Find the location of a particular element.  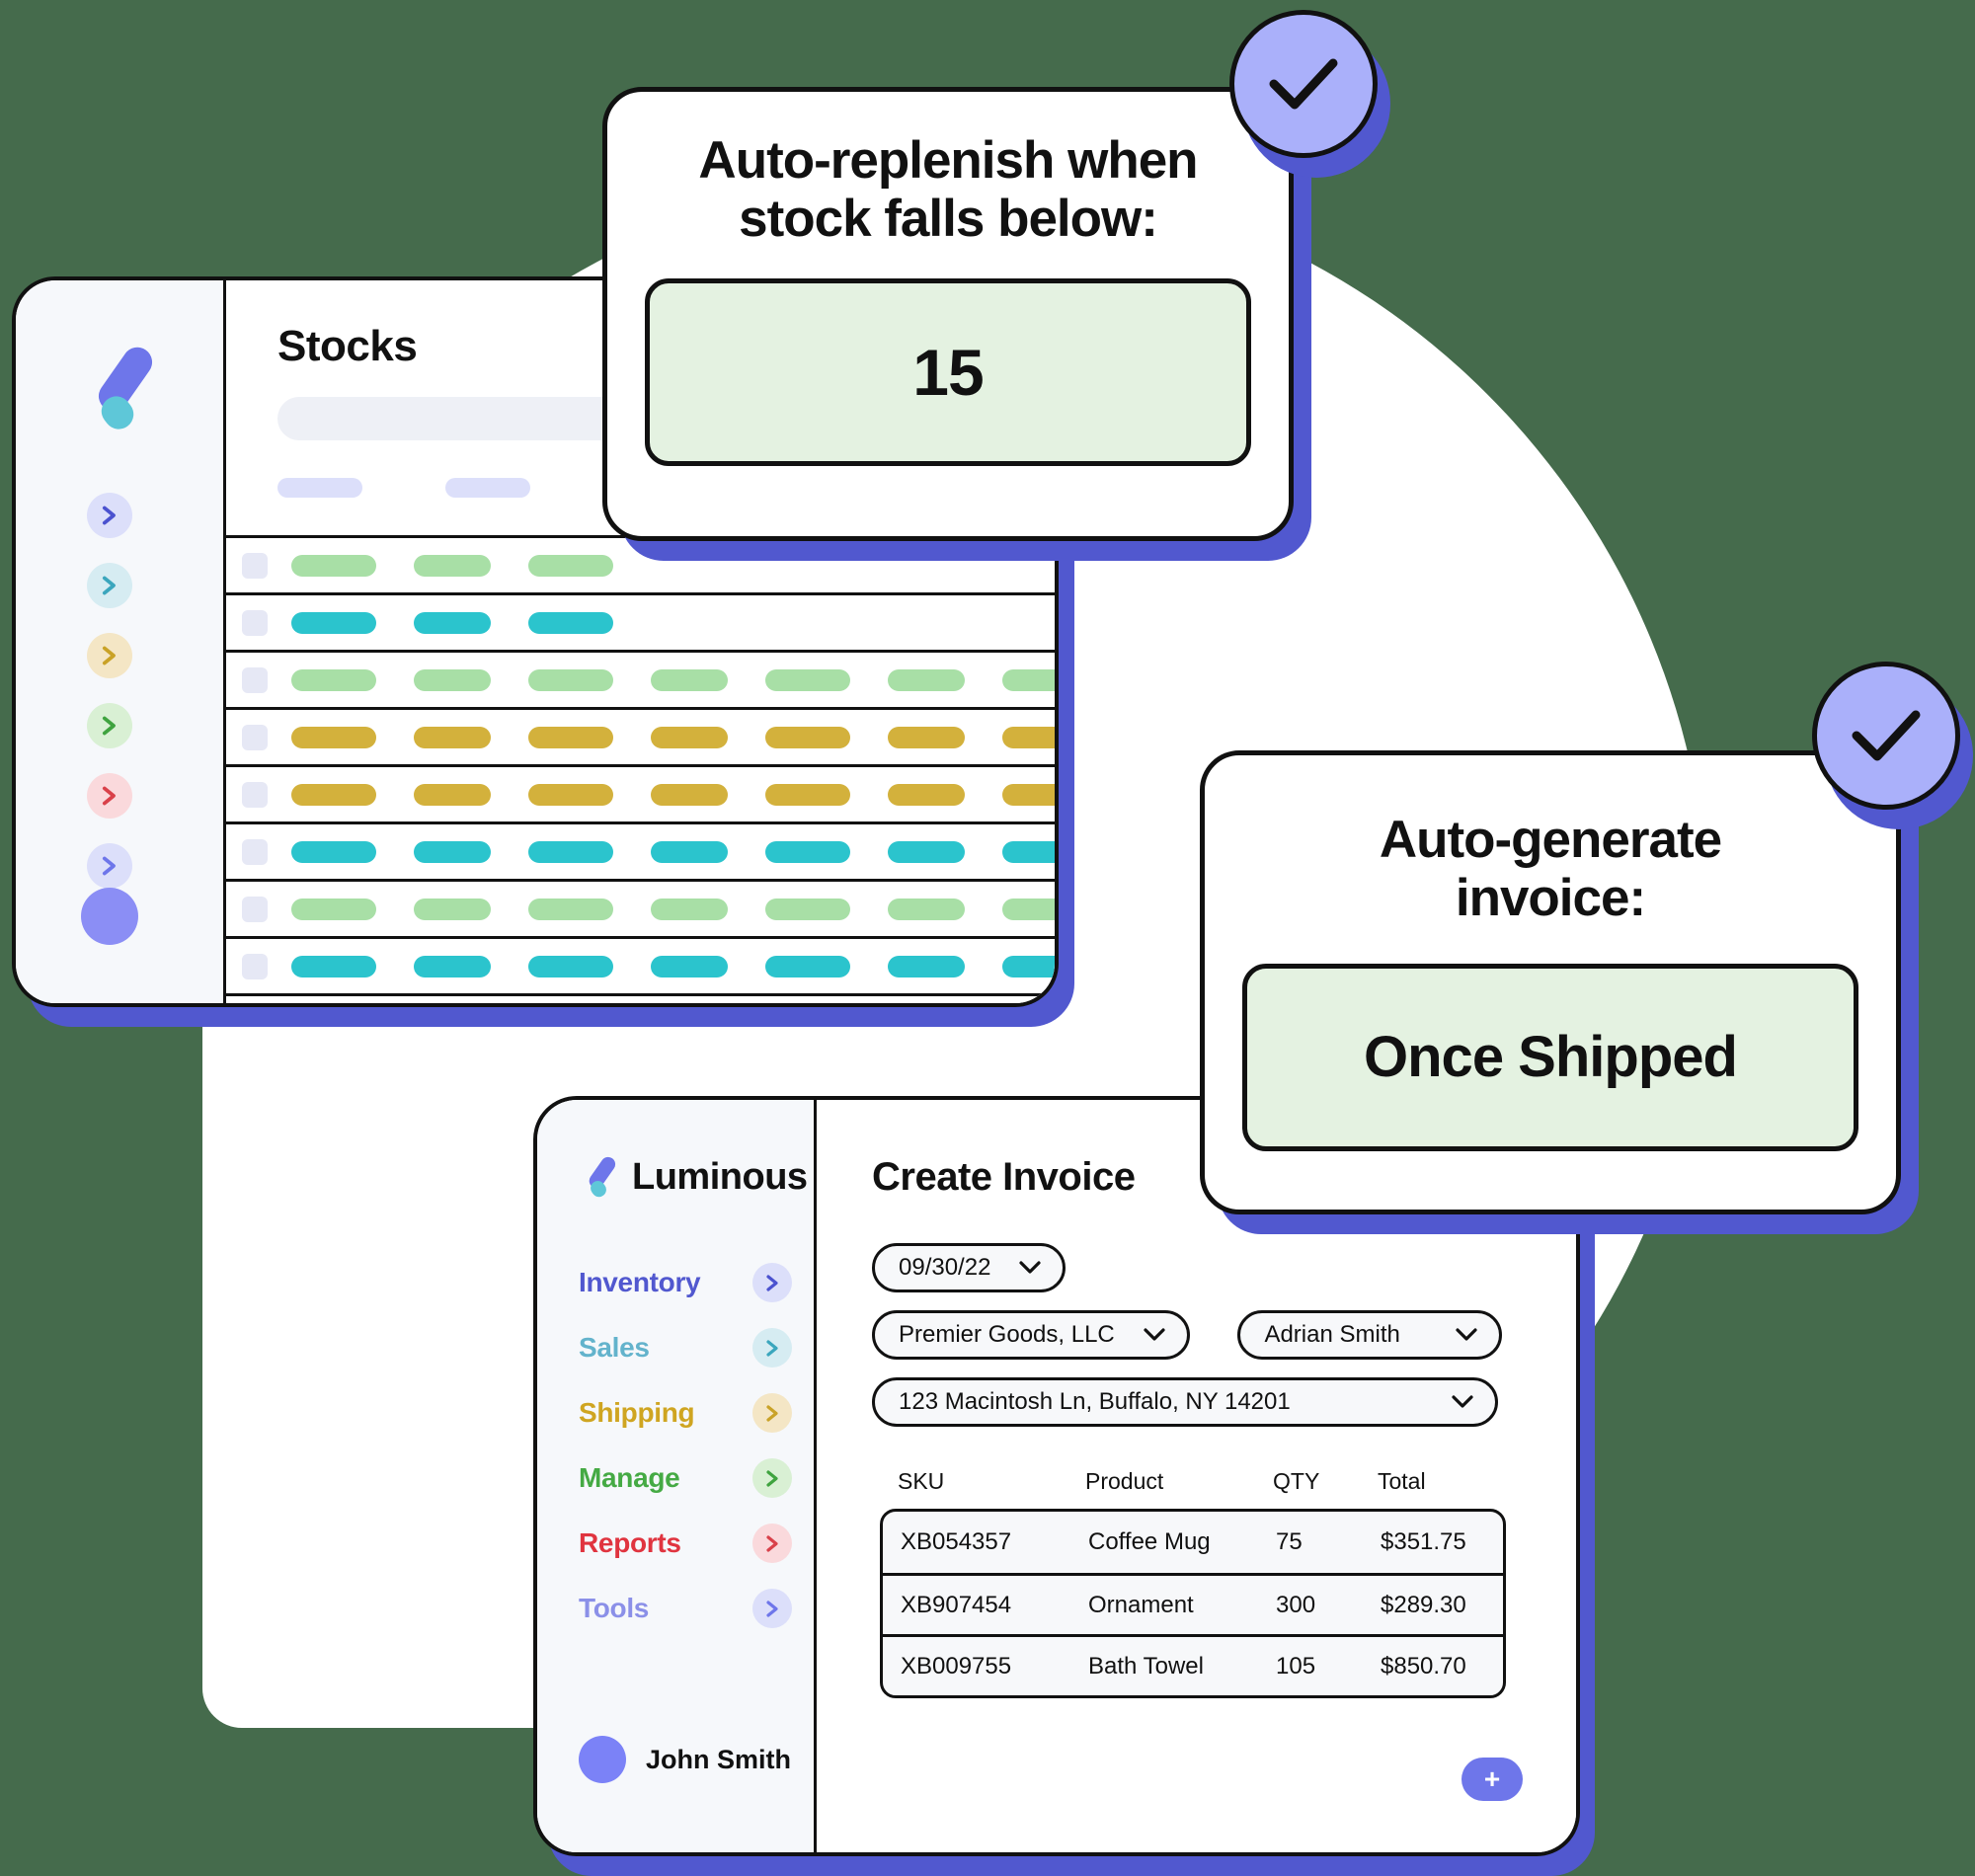

table-row: XB907454 Ornament 300 $289.30 is located at coordinates (1193, 1603).